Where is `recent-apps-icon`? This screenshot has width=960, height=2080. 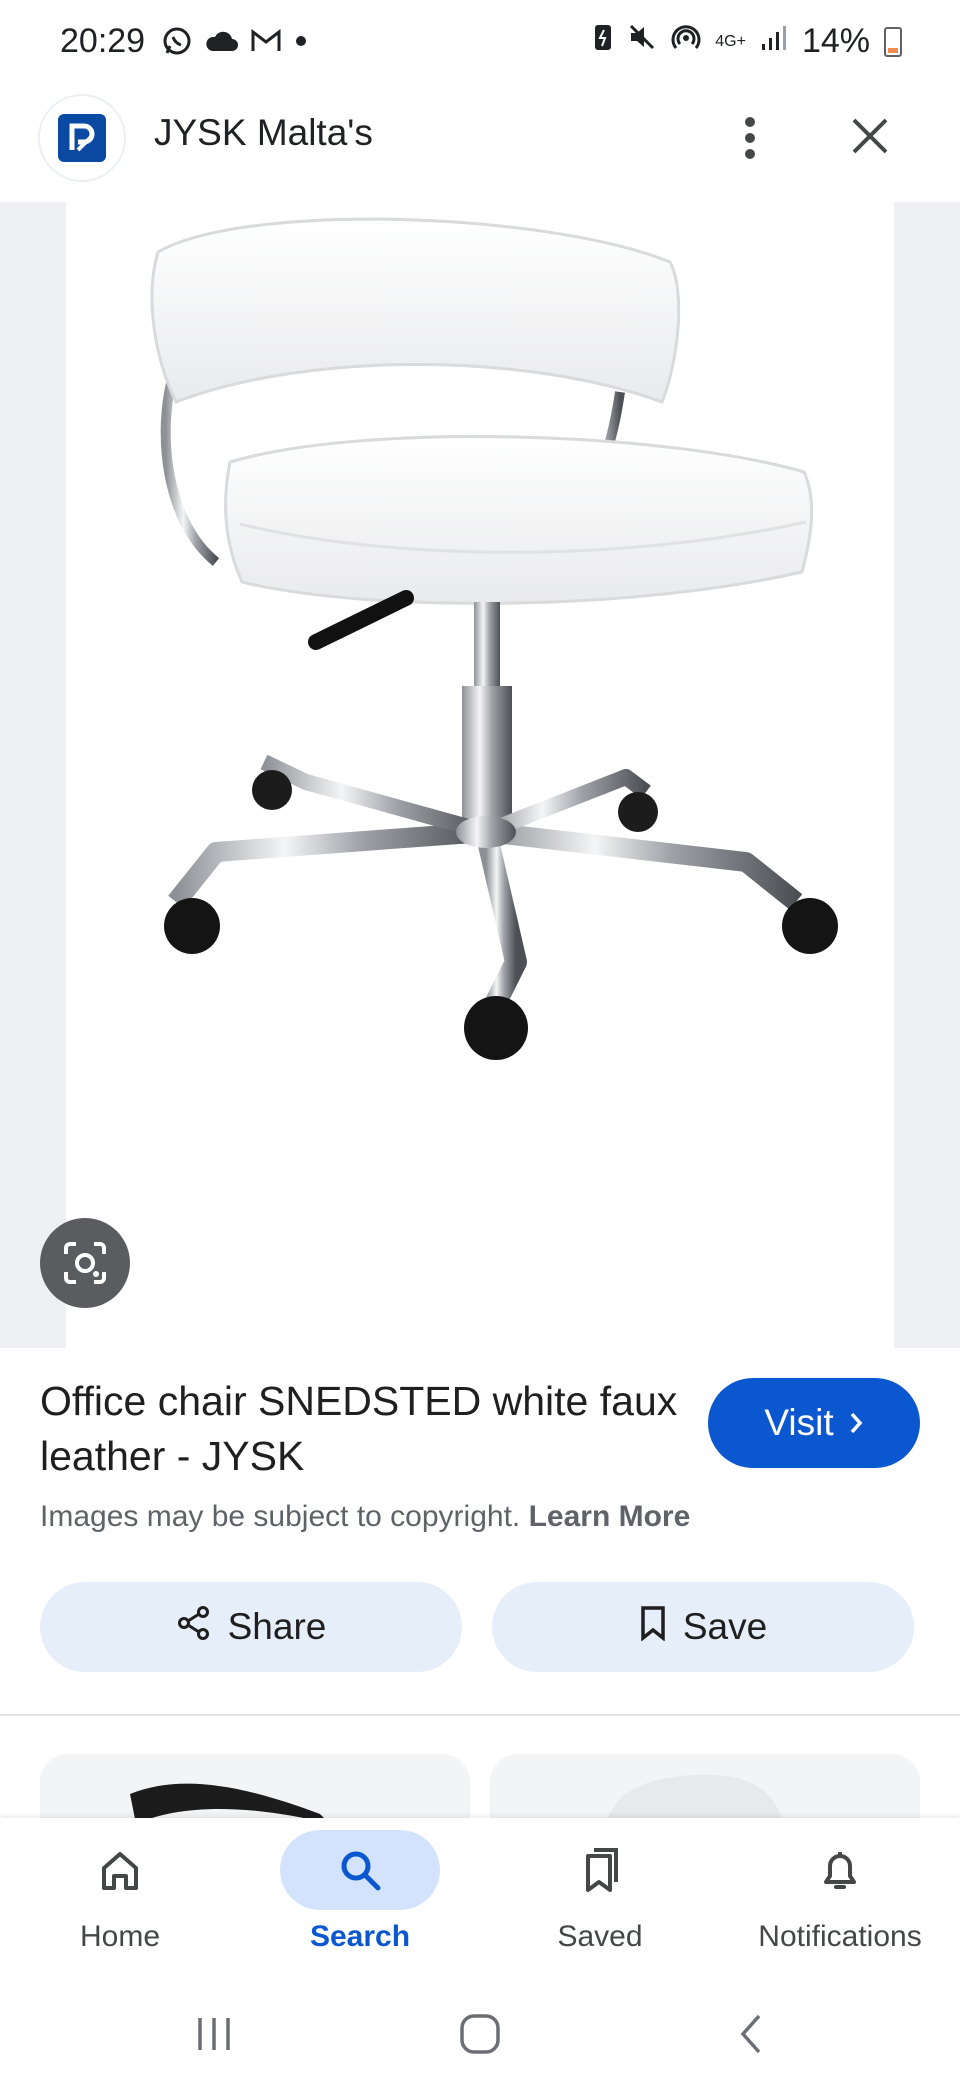 recent-apps-icon is located at coordinates (214, 2034).